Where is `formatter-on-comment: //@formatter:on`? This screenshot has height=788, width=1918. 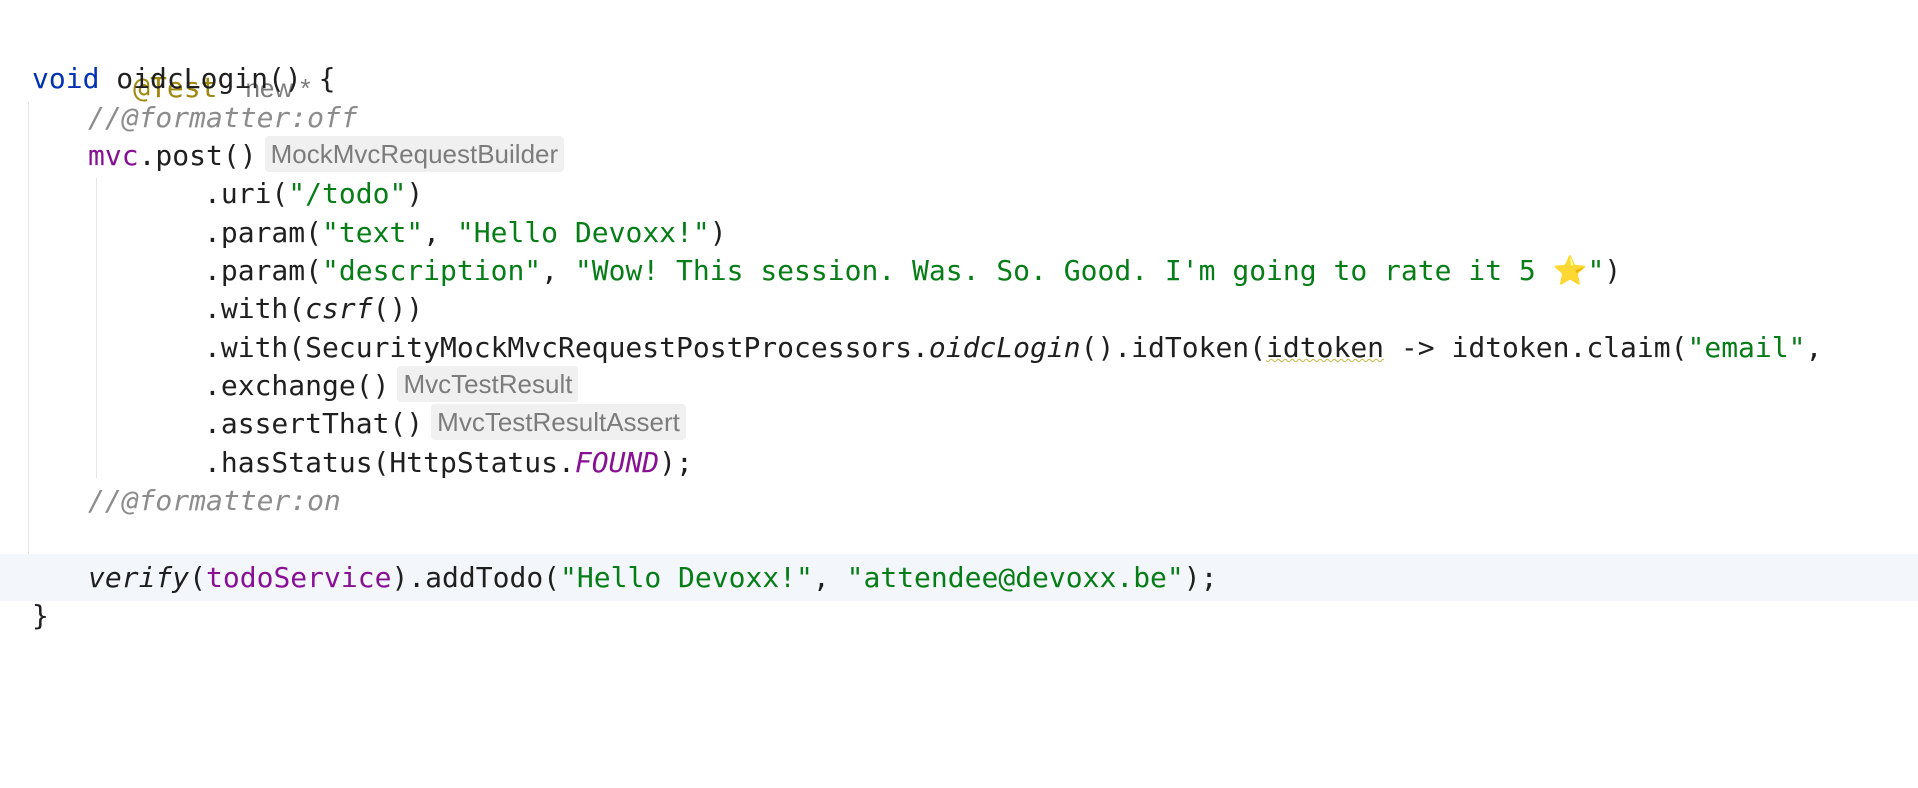
formatter-on-comment: //@formatter:on is located at coordinates (214, 500).